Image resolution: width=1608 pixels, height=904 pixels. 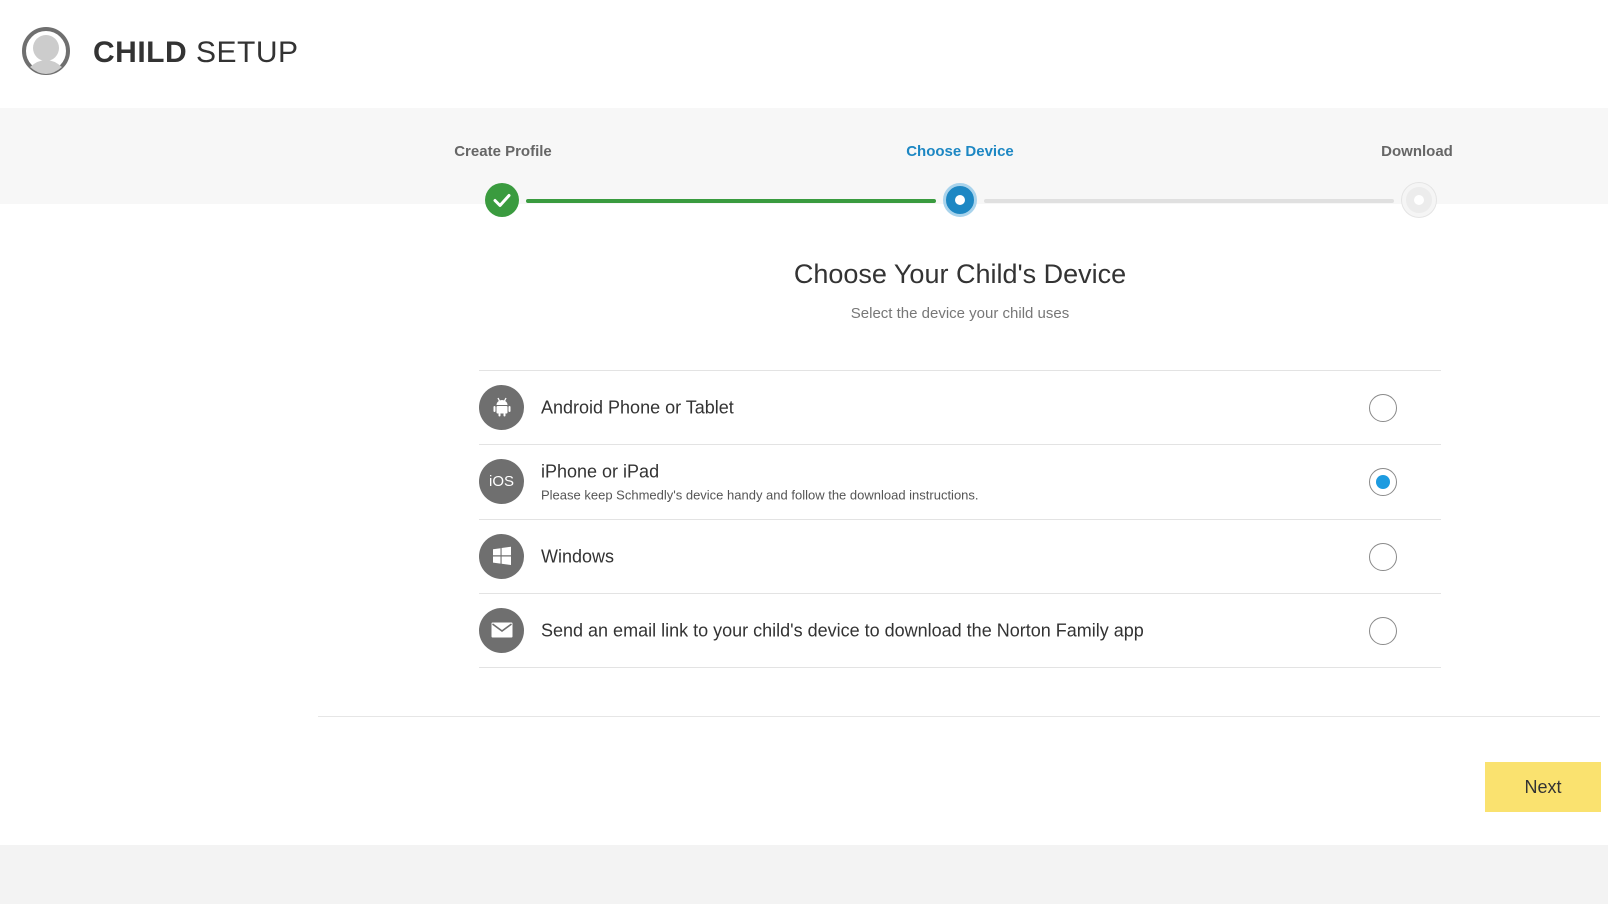 What do you see at coordinates (1417, 151) in the screenshot?
I see `step-label-download: Download` at bounding box center [1417, 151].